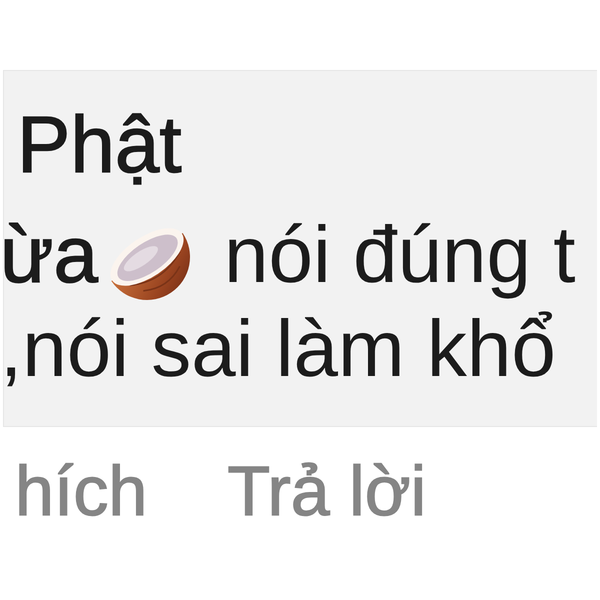 The width and height of the screenshot is (600, 600). Describe the element at coordinates (278, 349) in the screenshot. I see `comment-text: ,nói sai làm khổ` at that location.